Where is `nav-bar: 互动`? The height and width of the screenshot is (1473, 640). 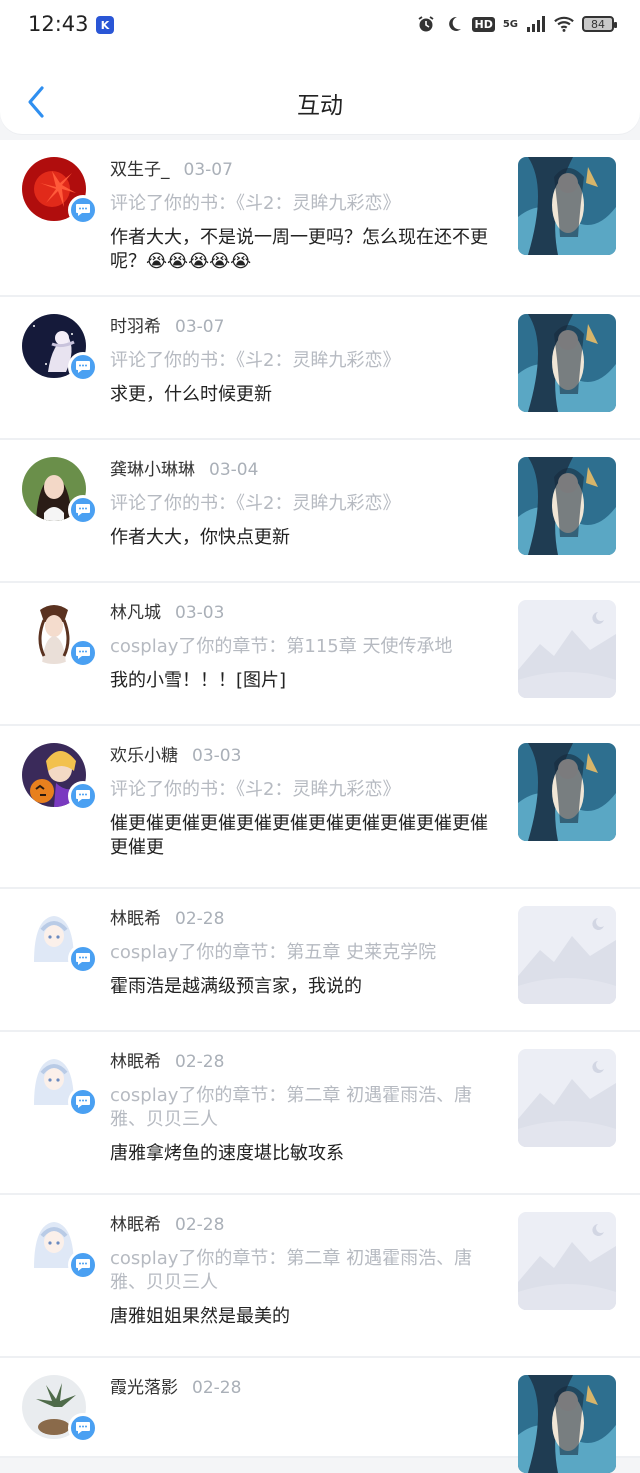
nav-bar: 互动 is located at coordinates (320, 100).